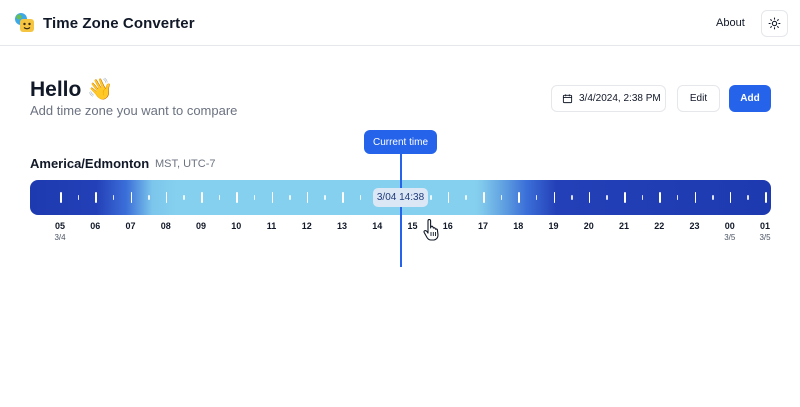 The height and width of the screenshot is (407, 800). What do you see at coordinates (100, 89) in the screenshot?
I see `waving-hand-icon: 👋` at bounding box center [100, 89].